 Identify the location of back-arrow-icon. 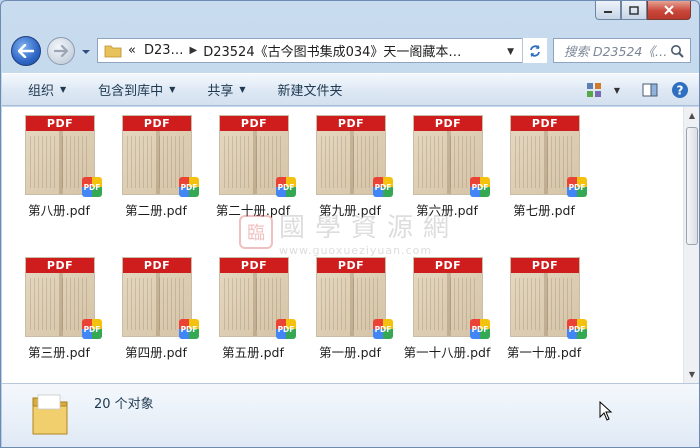
(26, 51).